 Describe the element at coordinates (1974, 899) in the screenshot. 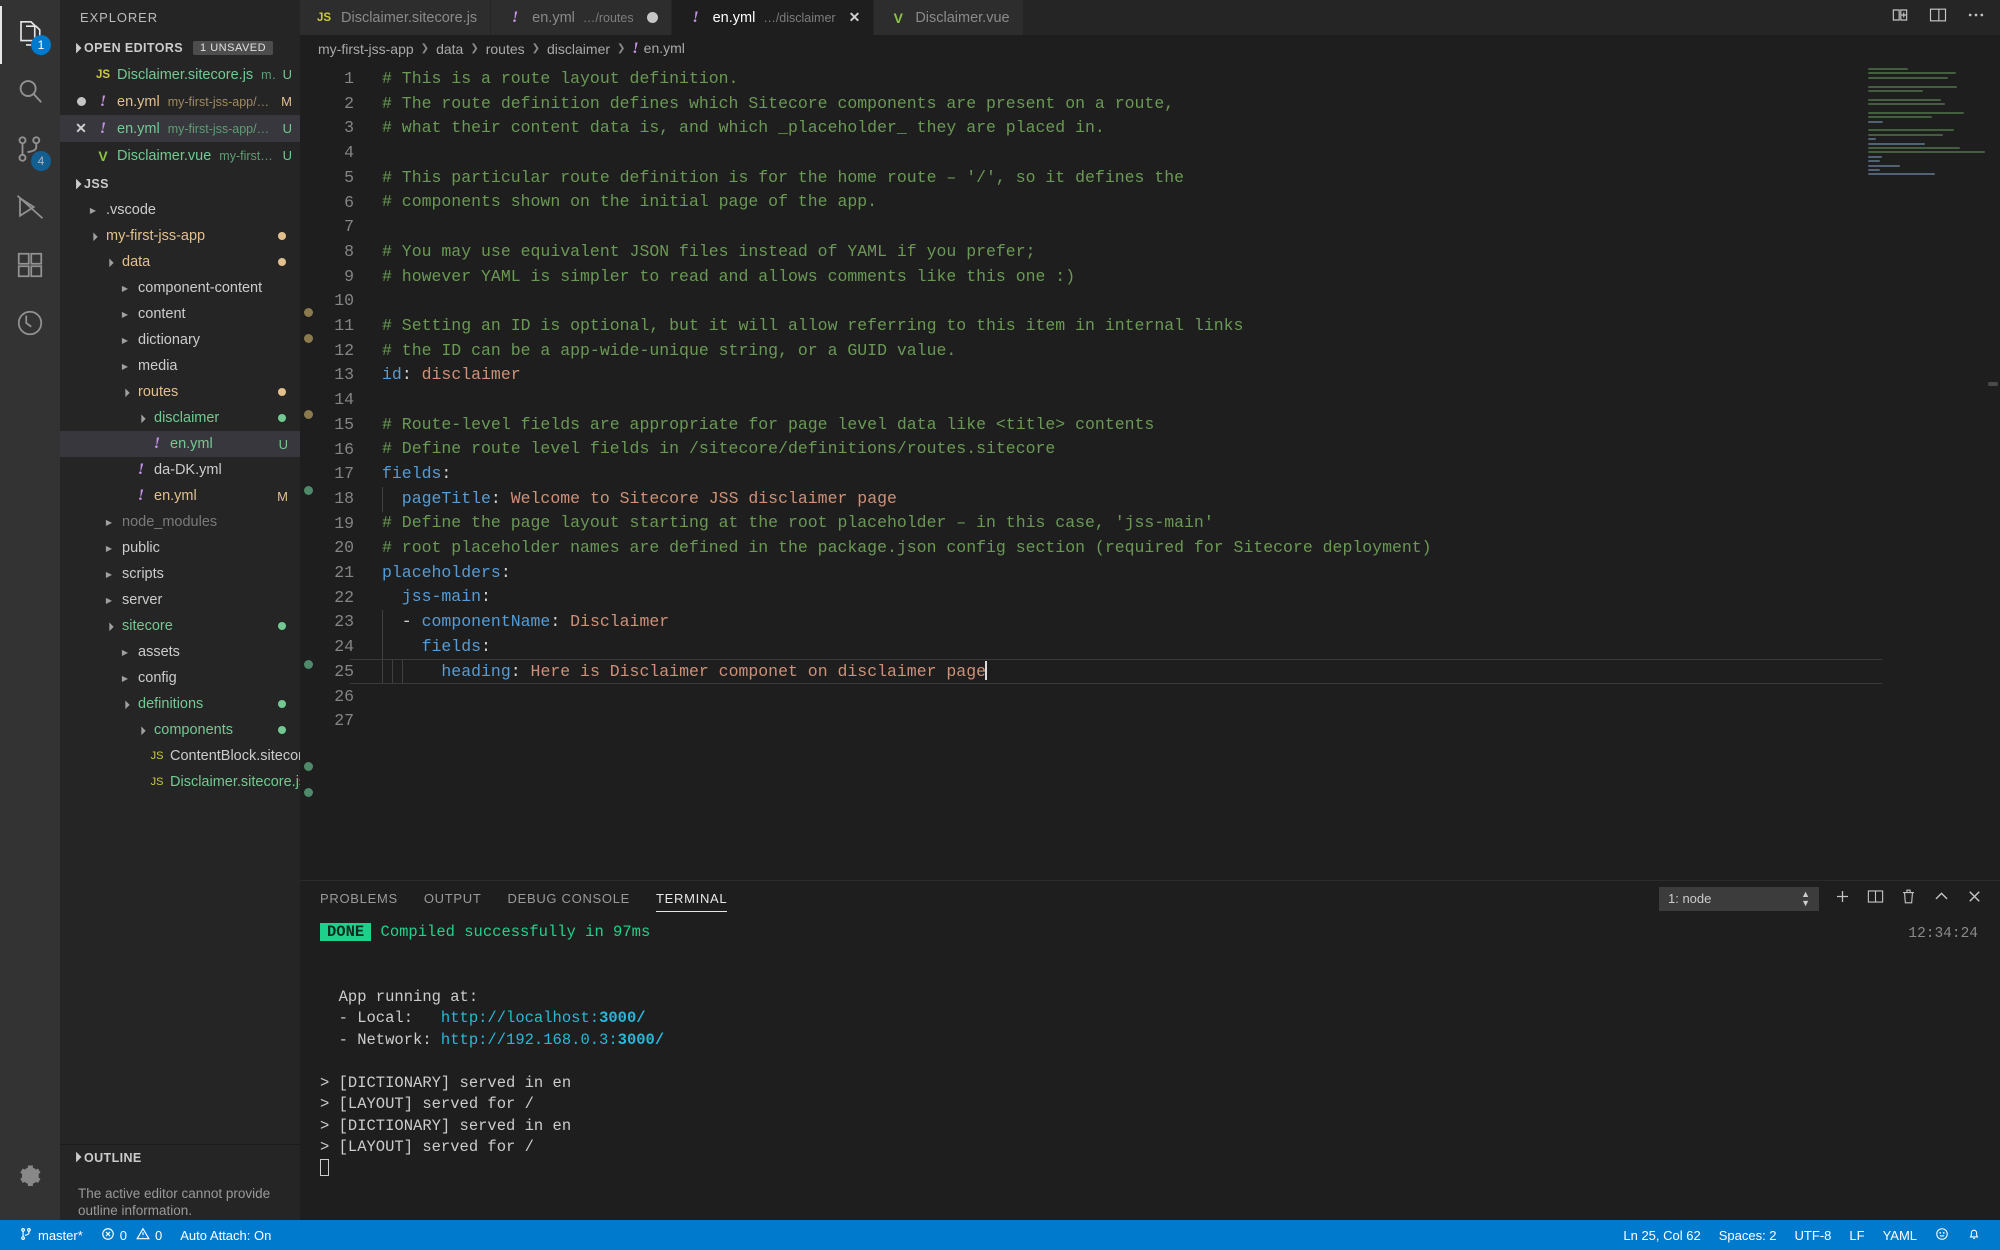

I see `close-panel-icon` at that location.